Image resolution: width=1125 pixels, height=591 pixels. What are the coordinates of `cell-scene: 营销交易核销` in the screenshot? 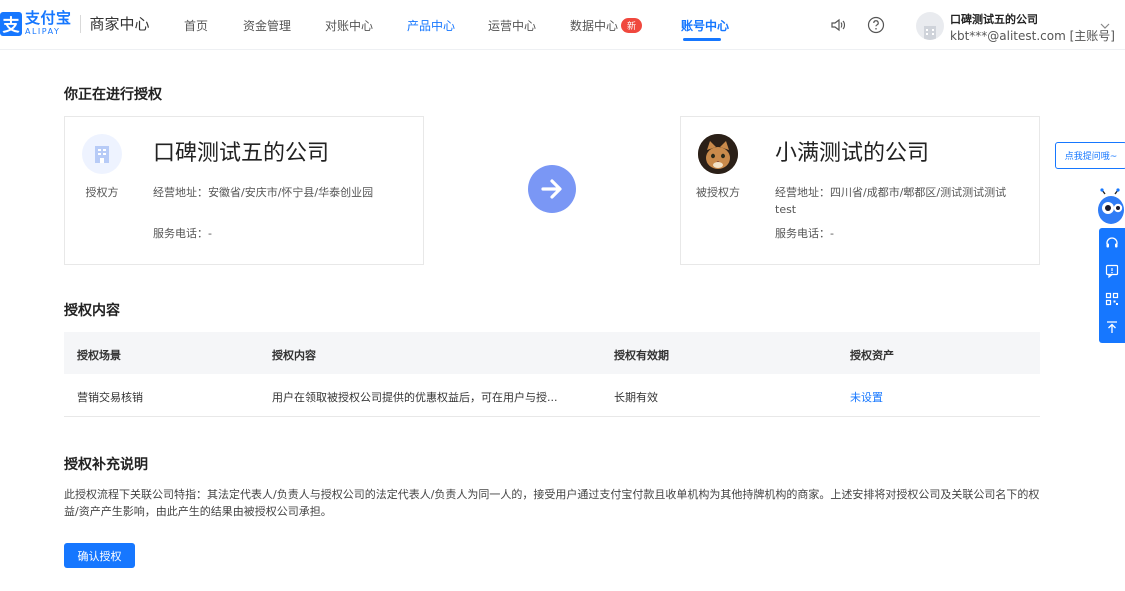 It's located at (110, 397).